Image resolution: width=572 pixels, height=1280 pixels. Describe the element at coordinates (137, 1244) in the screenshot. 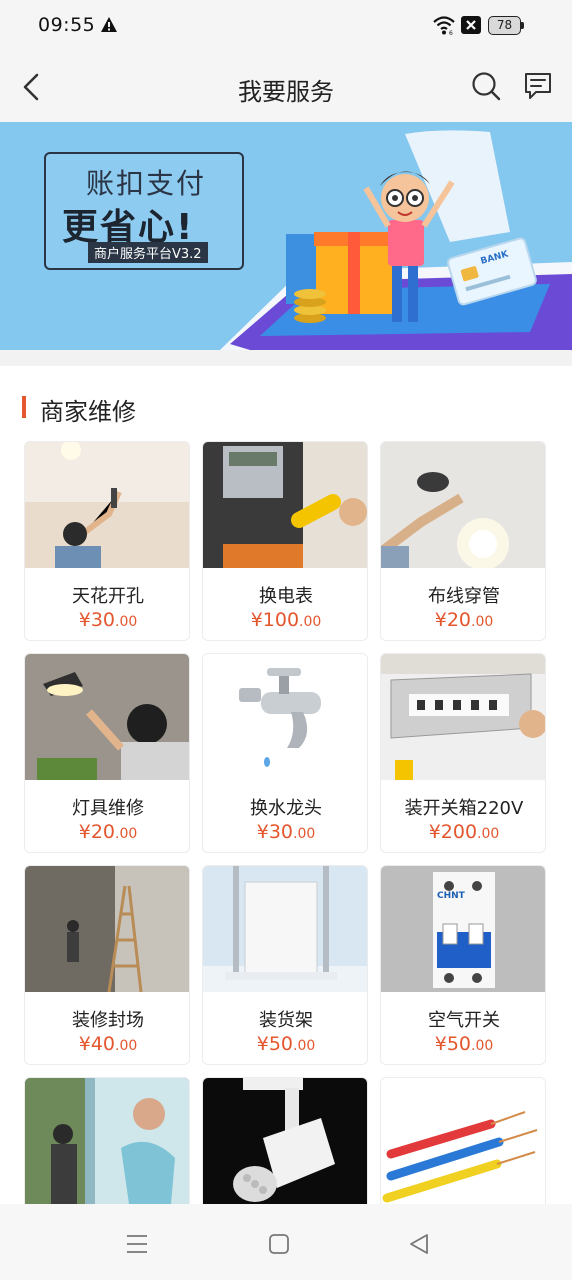

I see `menu-icon` at that location.